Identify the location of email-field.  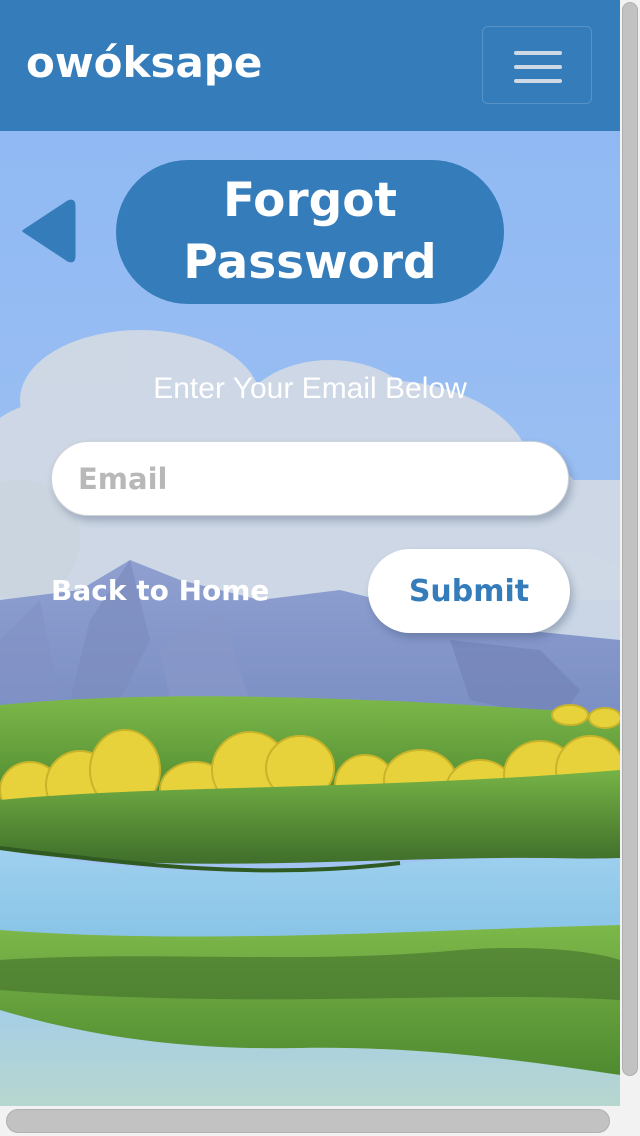
(310, 478).